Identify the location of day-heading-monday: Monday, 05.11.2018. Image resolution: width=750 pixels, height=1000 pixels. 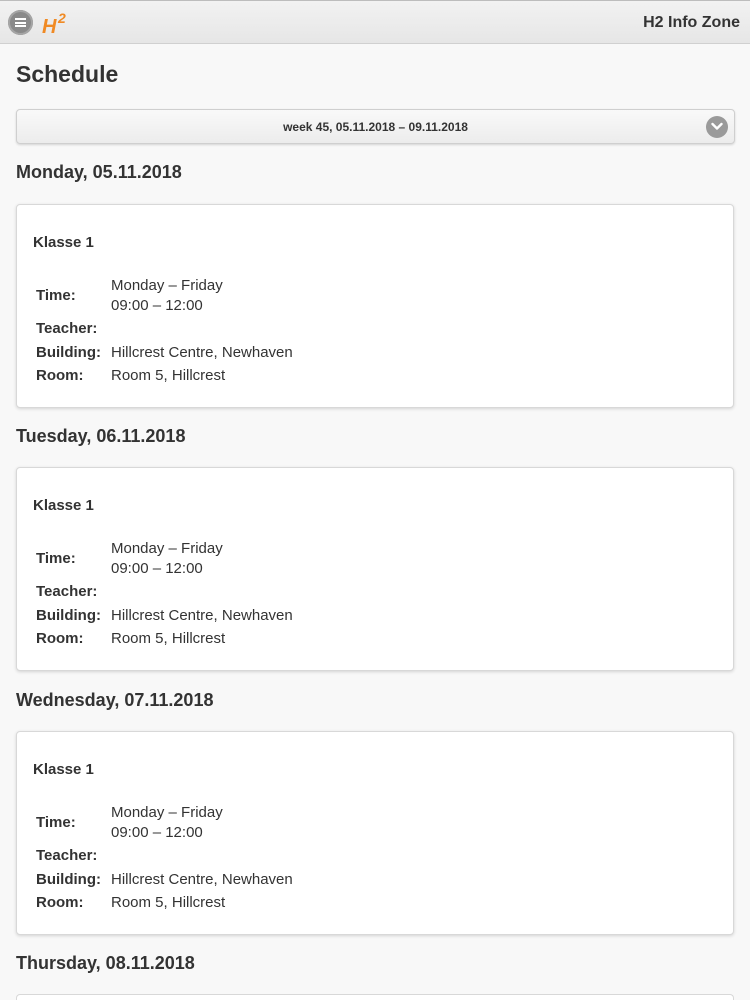
(99, 172).